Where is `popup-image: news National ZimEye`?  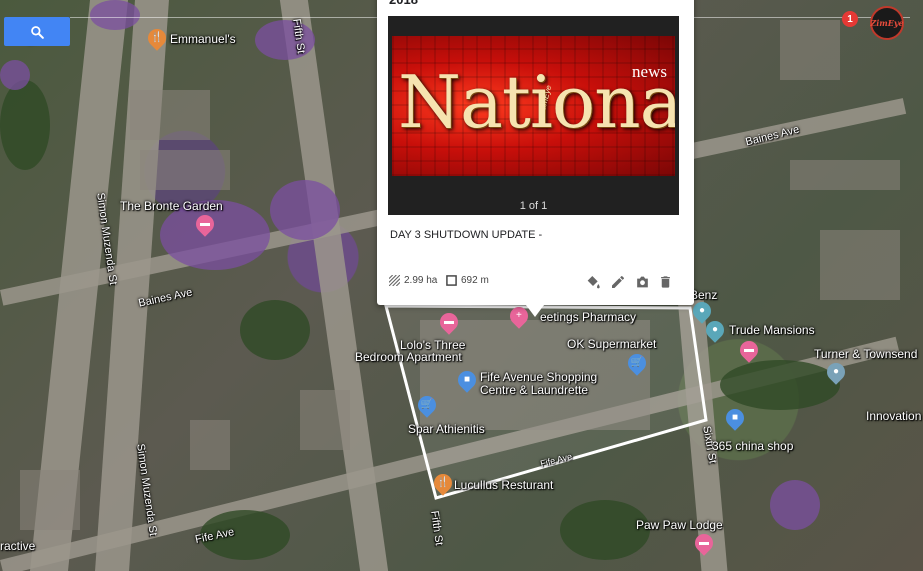
popup-image: news National ZimEye is located at coordinates (533, 106).